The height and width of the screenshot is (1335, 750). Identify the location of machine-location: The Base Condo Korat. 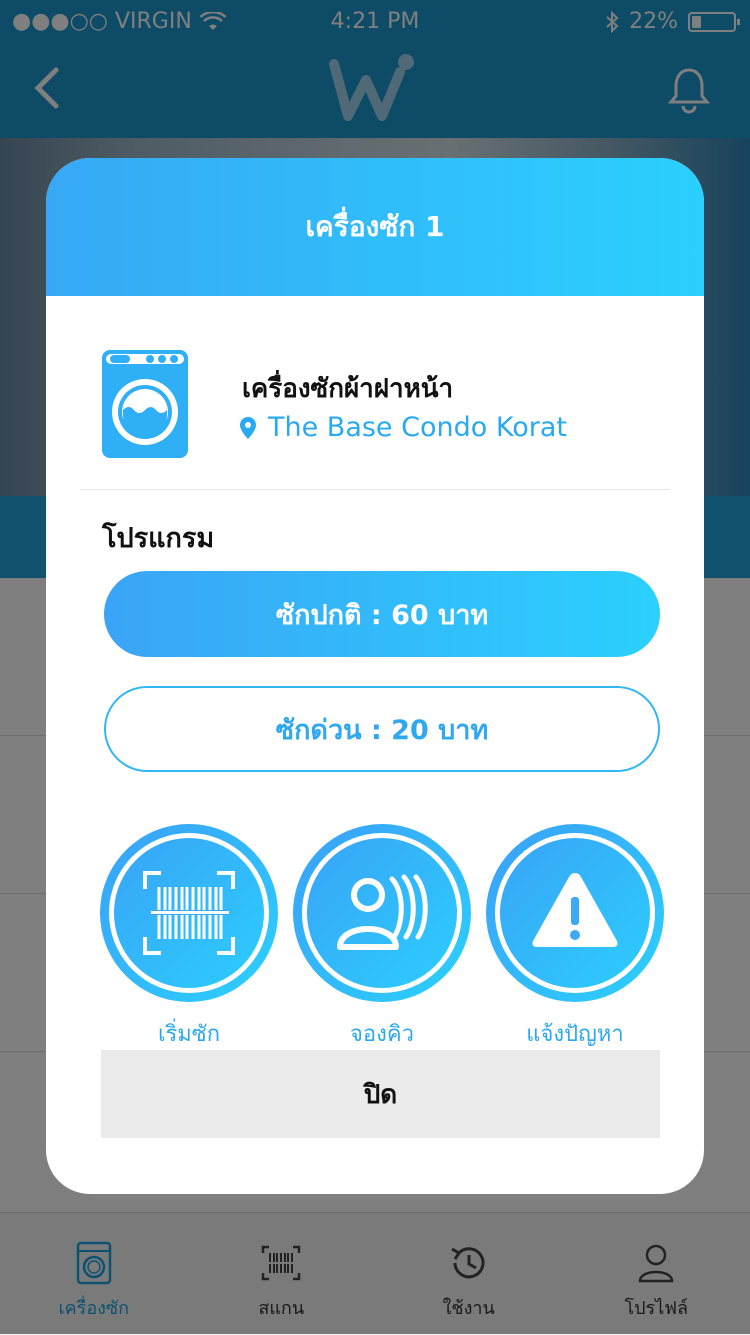
(403, 427).